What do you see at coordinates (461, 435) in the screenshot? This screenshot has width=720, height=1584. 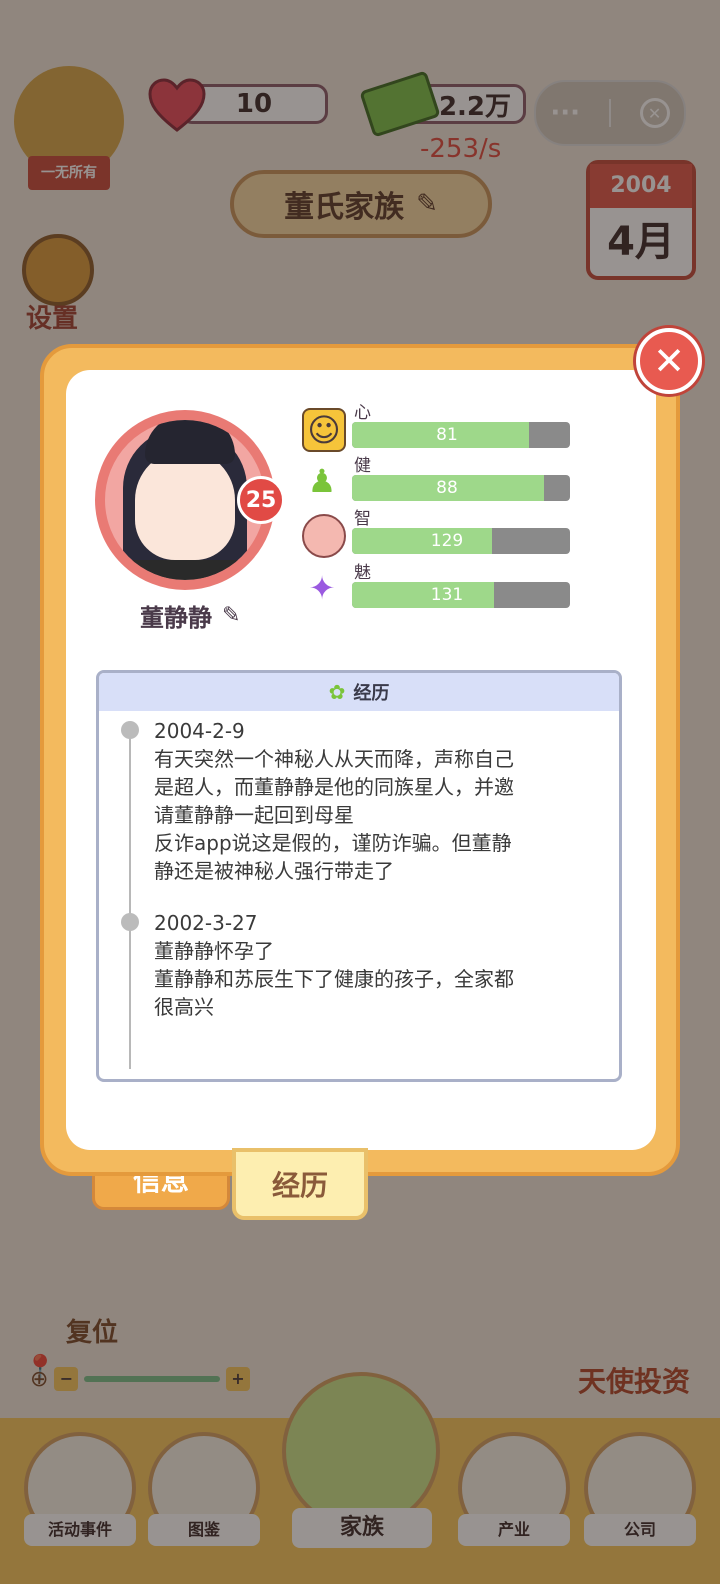 I see `stat-bar: 81` at bounding box center [461, 435].